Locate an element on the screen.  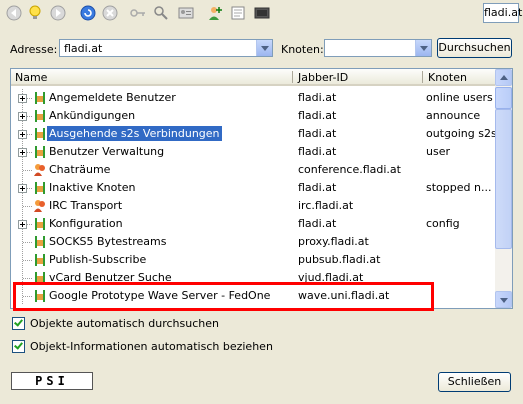
refresh-icon is located at coordinates (88, 13).